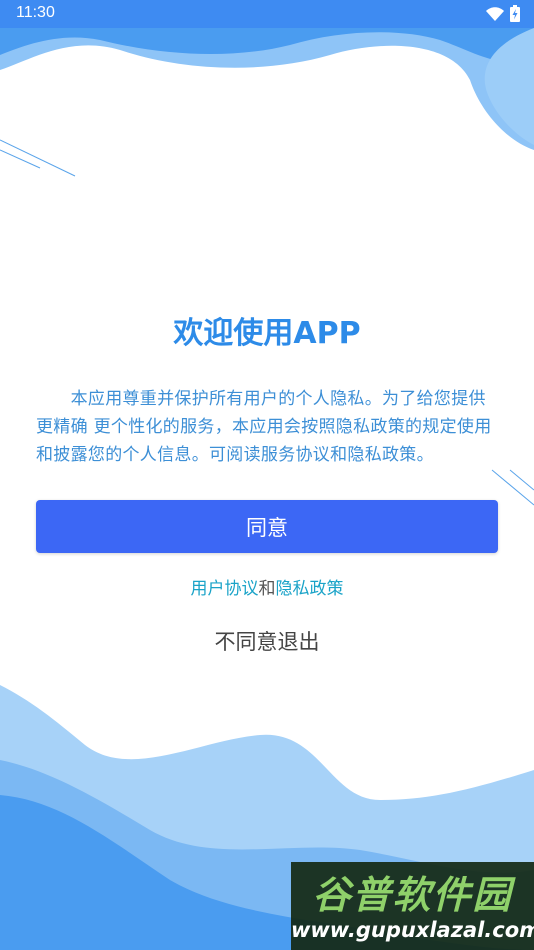 The height and width of the screenshot is (950, 534). What do you see at coordinates (35, 12) in the screenshot?
I see `status-time: 11:30` at bounding box center [35, 12].